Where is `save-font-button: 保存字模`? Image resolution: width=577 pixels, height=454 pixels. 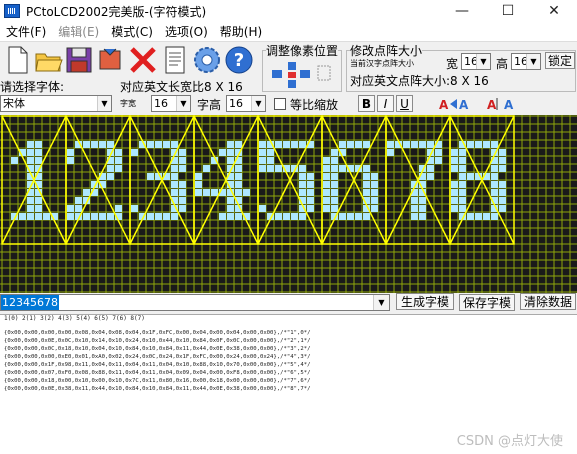 save-font-button: 保存字模 is located at coordinates (487, 302).